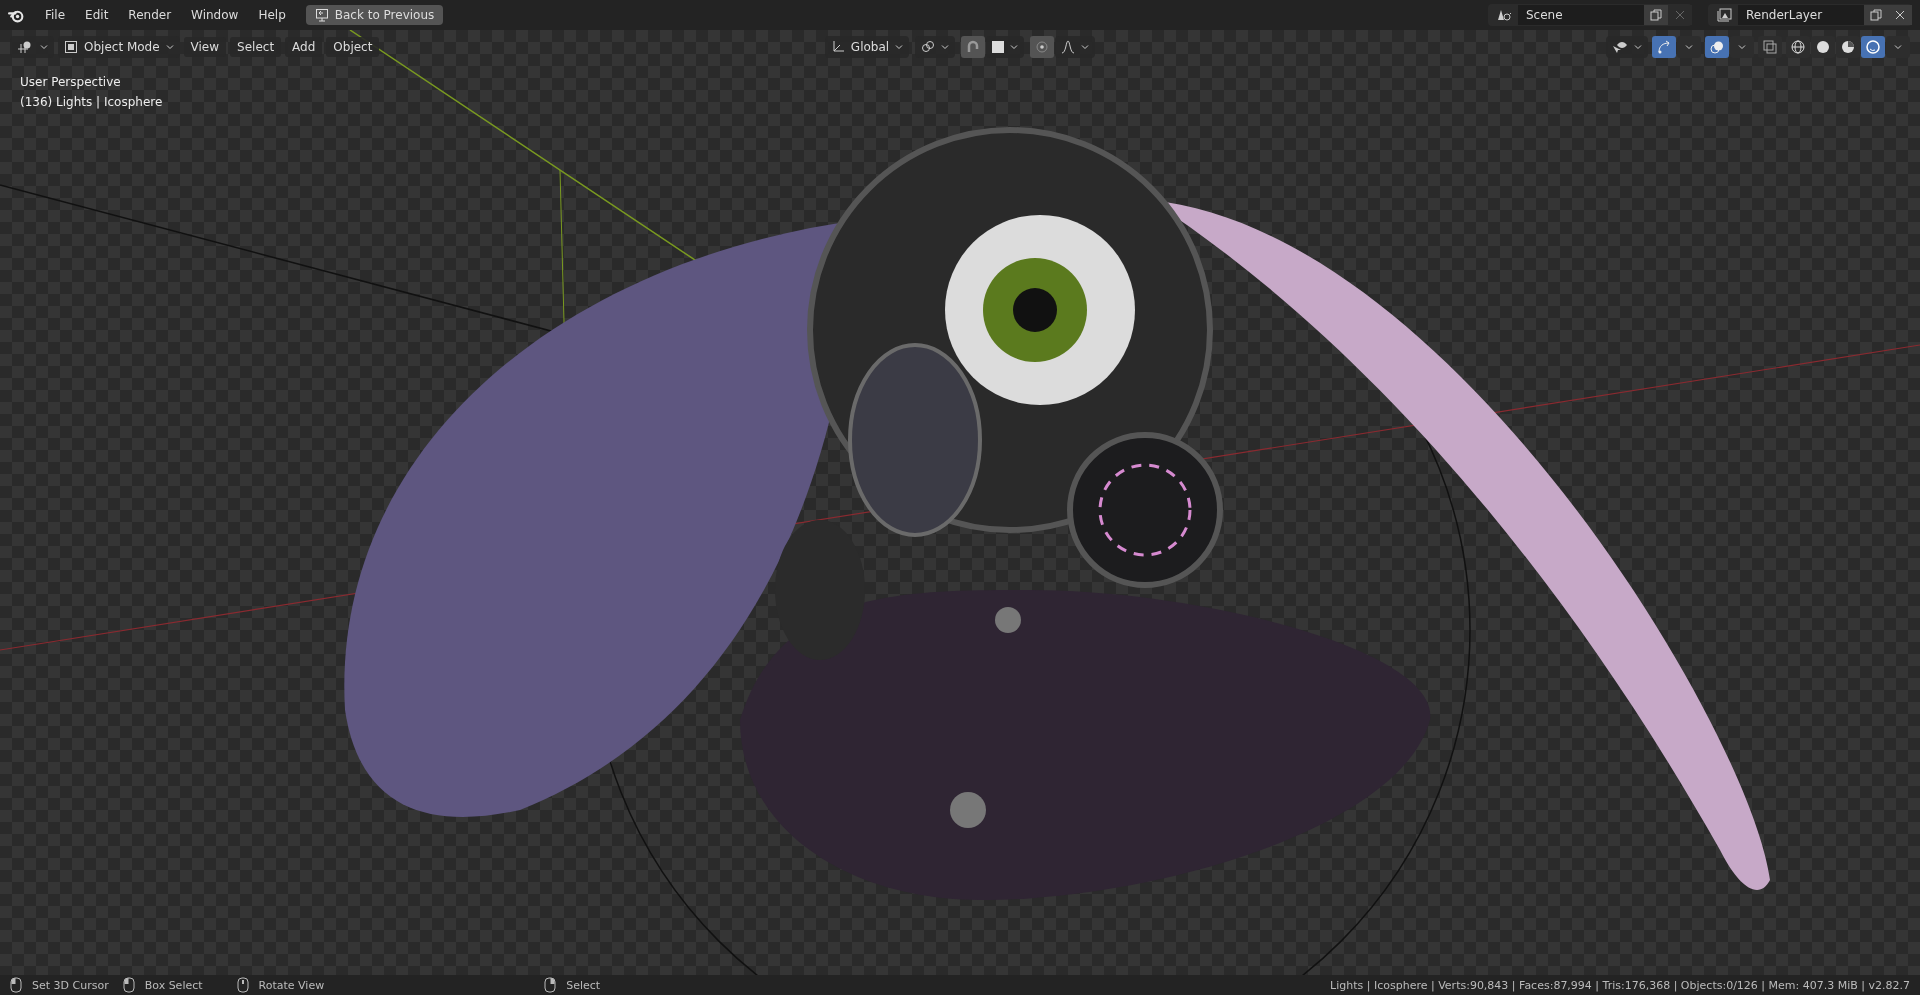  I want to click on view-layer-name-field: RenderLayer, so click(1801, 15).